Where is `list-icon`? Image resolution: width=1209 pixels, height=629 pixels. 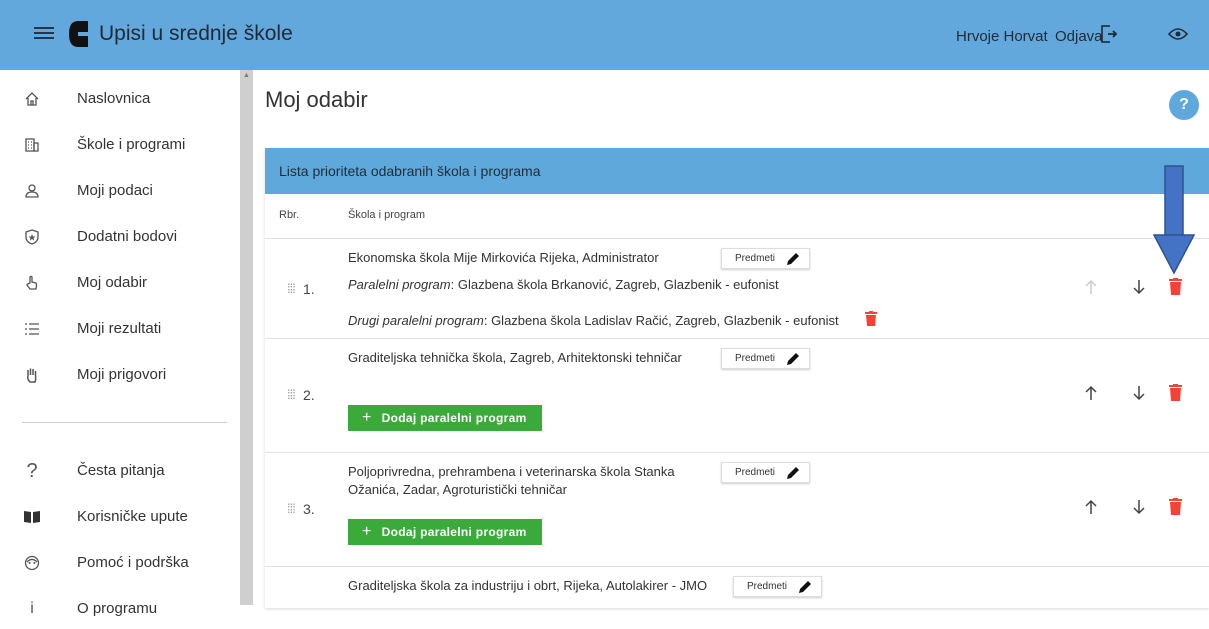
list-icon is located at coordinates (32, 329).